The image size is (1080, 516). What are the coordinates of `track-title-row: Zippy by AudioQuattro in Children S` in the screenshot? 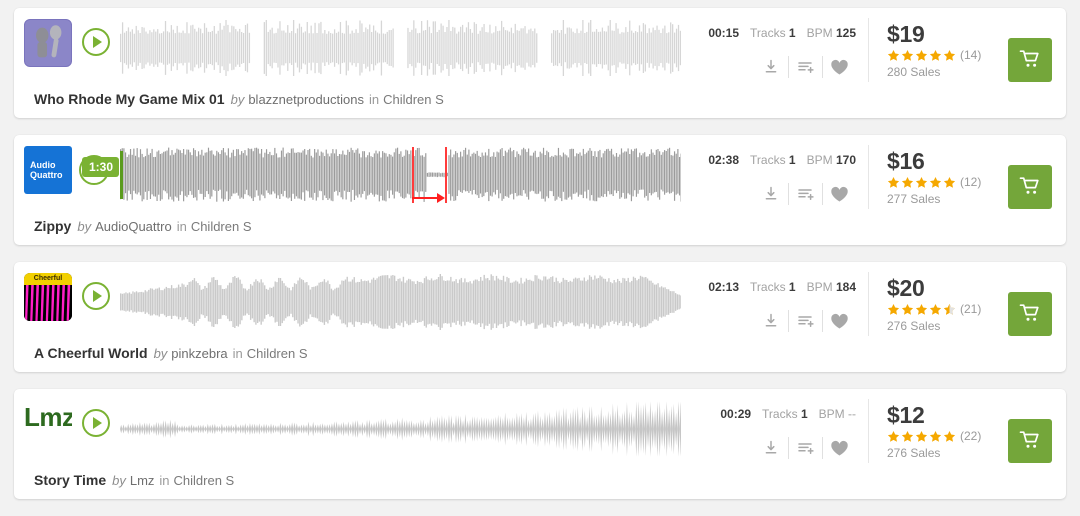 It's located at (540, 226).